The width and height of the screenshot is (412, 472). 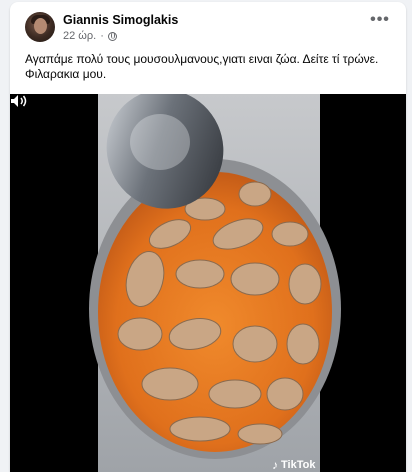 I want to click on tiktok-watermark-text: TikTok, so click(x=298, y=465).